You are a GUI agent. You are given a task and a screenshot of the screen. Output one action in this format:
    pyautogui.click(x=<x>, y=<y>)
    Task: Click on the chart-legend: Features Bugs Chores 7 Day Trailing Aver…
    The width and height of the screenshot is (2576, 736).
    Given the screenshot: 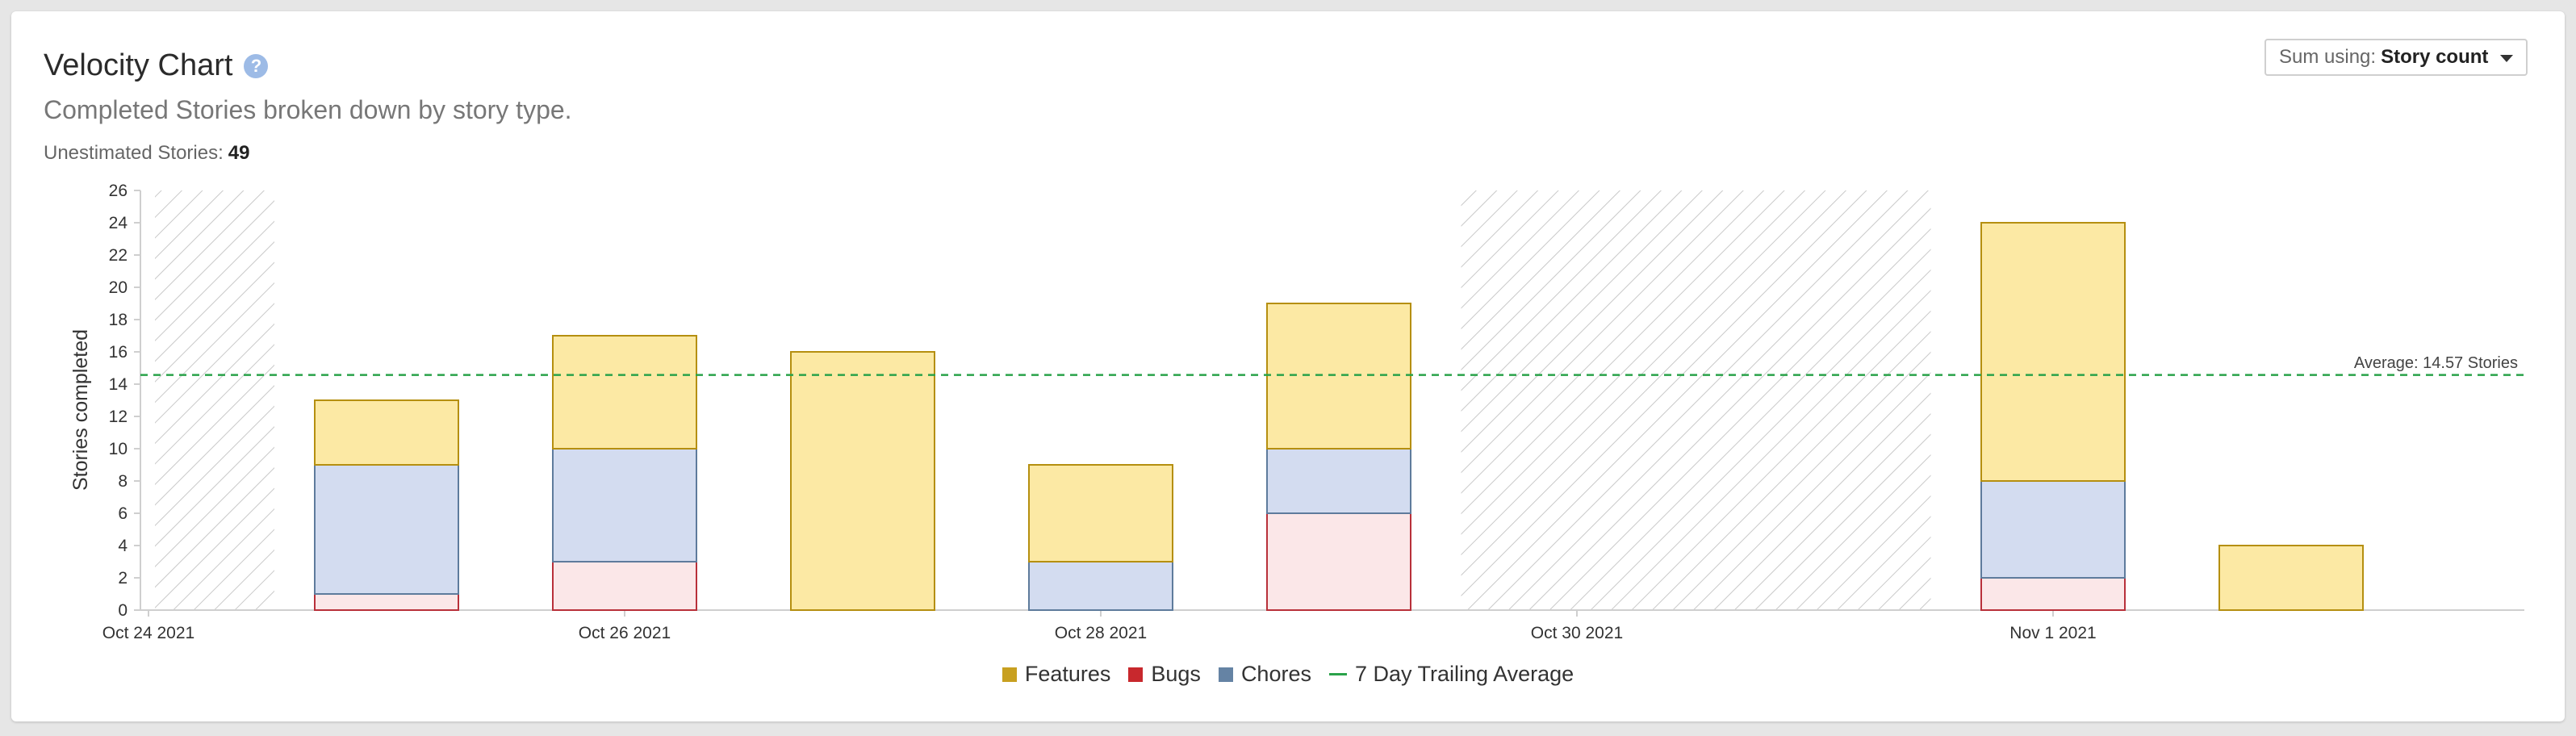 What is the action you would take?
    pyautogui.click(x=1288, y=674)
    